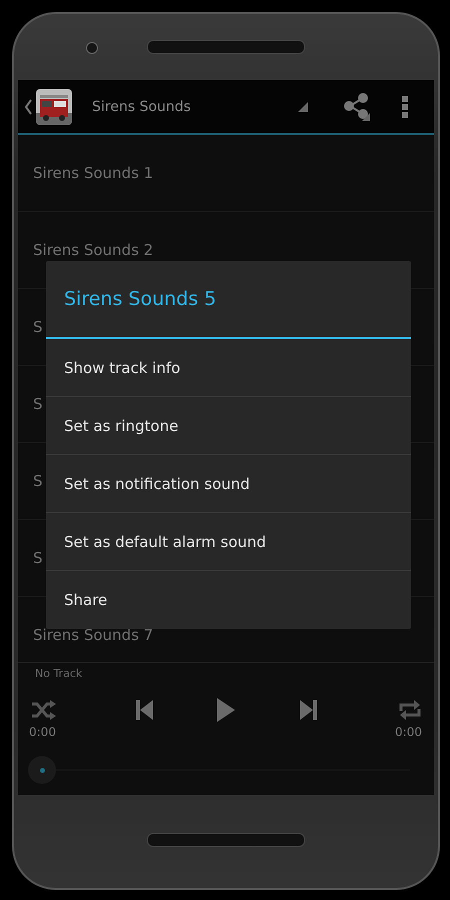 The height and width of the screenshot is (900, 450). I want to click on menu-item: Share, so click(228, 600).